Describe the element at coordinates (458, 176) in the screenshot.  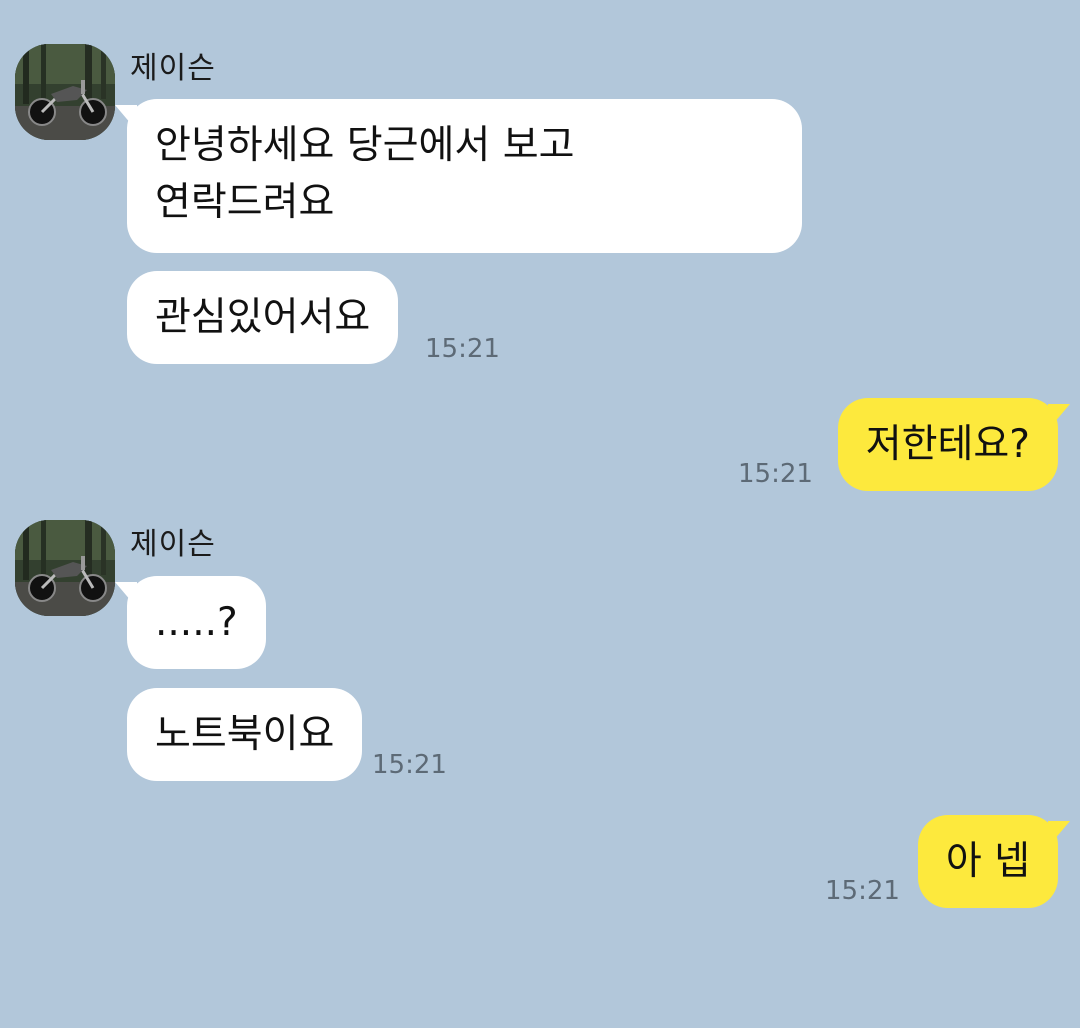
I see `message-bubble: 안녕하세요 당근에서 보고 연락드려요` at that location.